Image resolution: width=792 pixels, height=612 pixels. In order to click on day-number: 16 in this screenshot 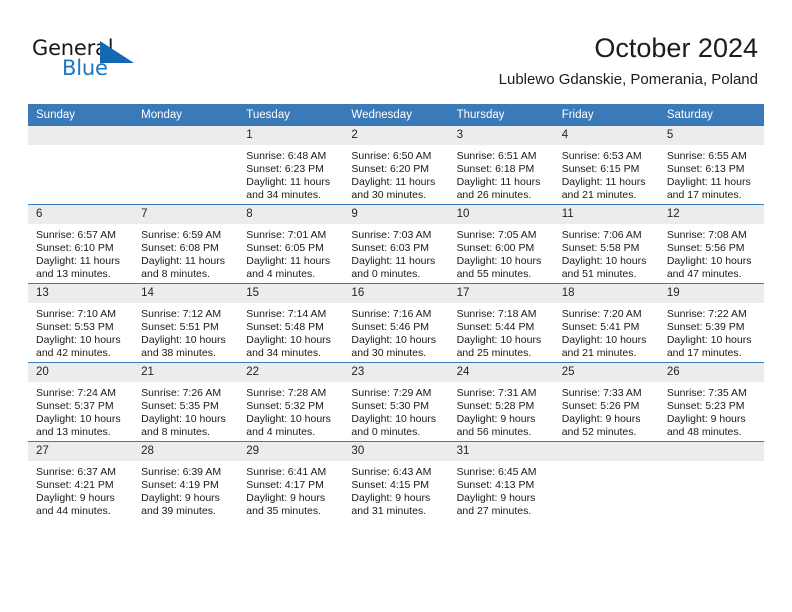, I will do `click(396, 293)`.